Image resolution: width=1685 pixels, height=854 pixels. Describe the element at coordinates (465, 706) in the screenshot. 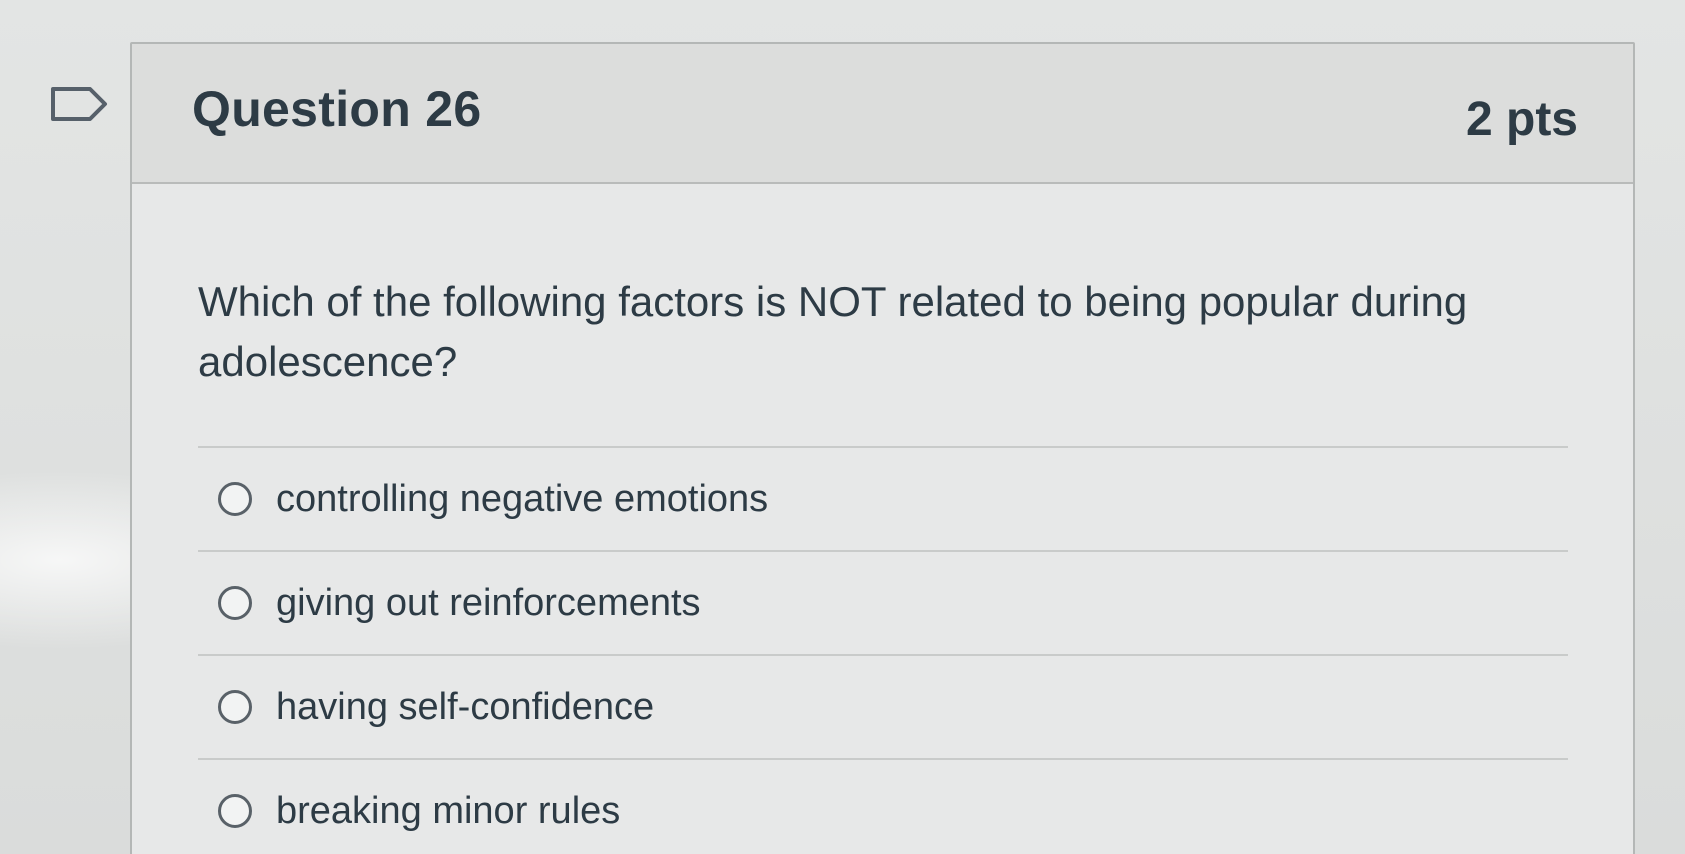

I see `answer-label: having self-confidence` at that location.